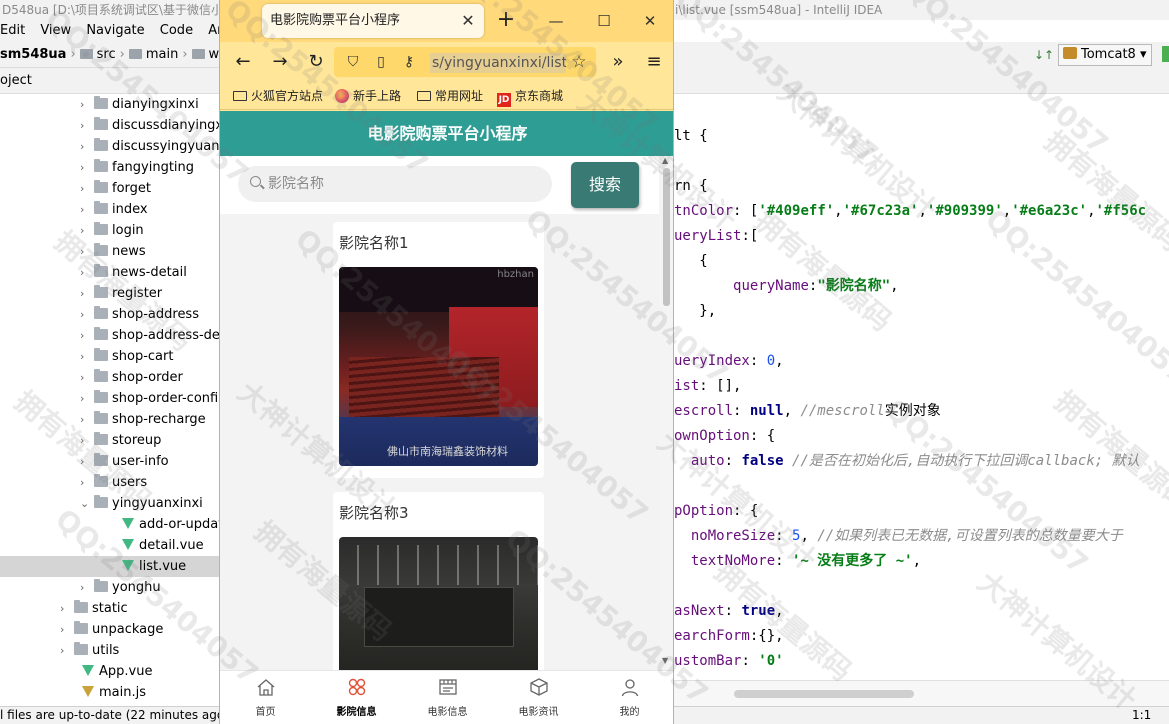 Image resolution: width=1169 pixels, height=724 pixels. Describe the element at coordinates (110, 608) in the screenshot. I see `tree-item: › static` at that location.